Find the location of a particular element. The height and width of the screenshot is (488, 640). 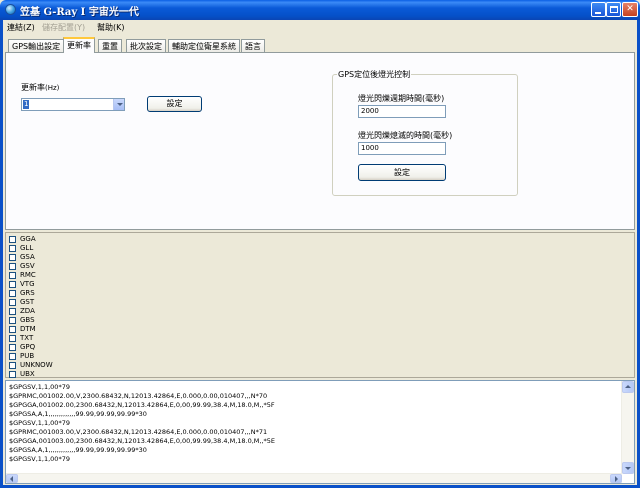

sentence-checkbox-gll: GLL is located at coordinates (21, 248).